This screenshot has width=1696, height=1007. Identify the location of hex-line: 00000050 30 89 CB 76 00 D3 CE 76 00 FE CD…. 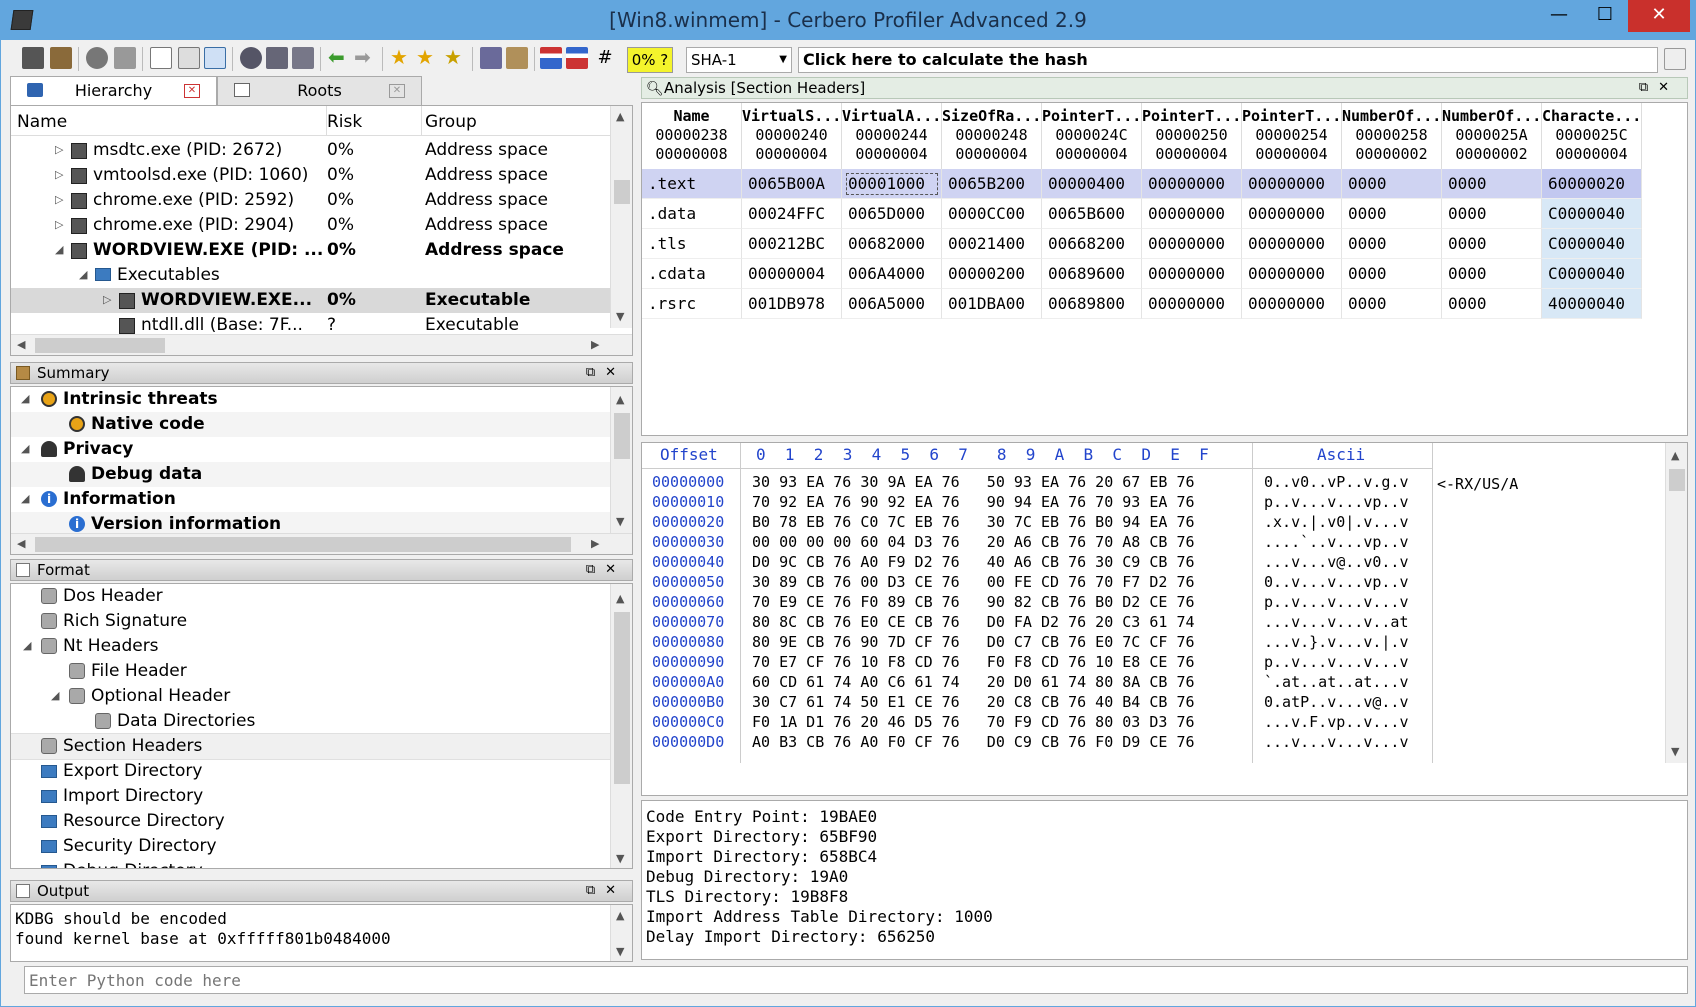
(1037, 582).